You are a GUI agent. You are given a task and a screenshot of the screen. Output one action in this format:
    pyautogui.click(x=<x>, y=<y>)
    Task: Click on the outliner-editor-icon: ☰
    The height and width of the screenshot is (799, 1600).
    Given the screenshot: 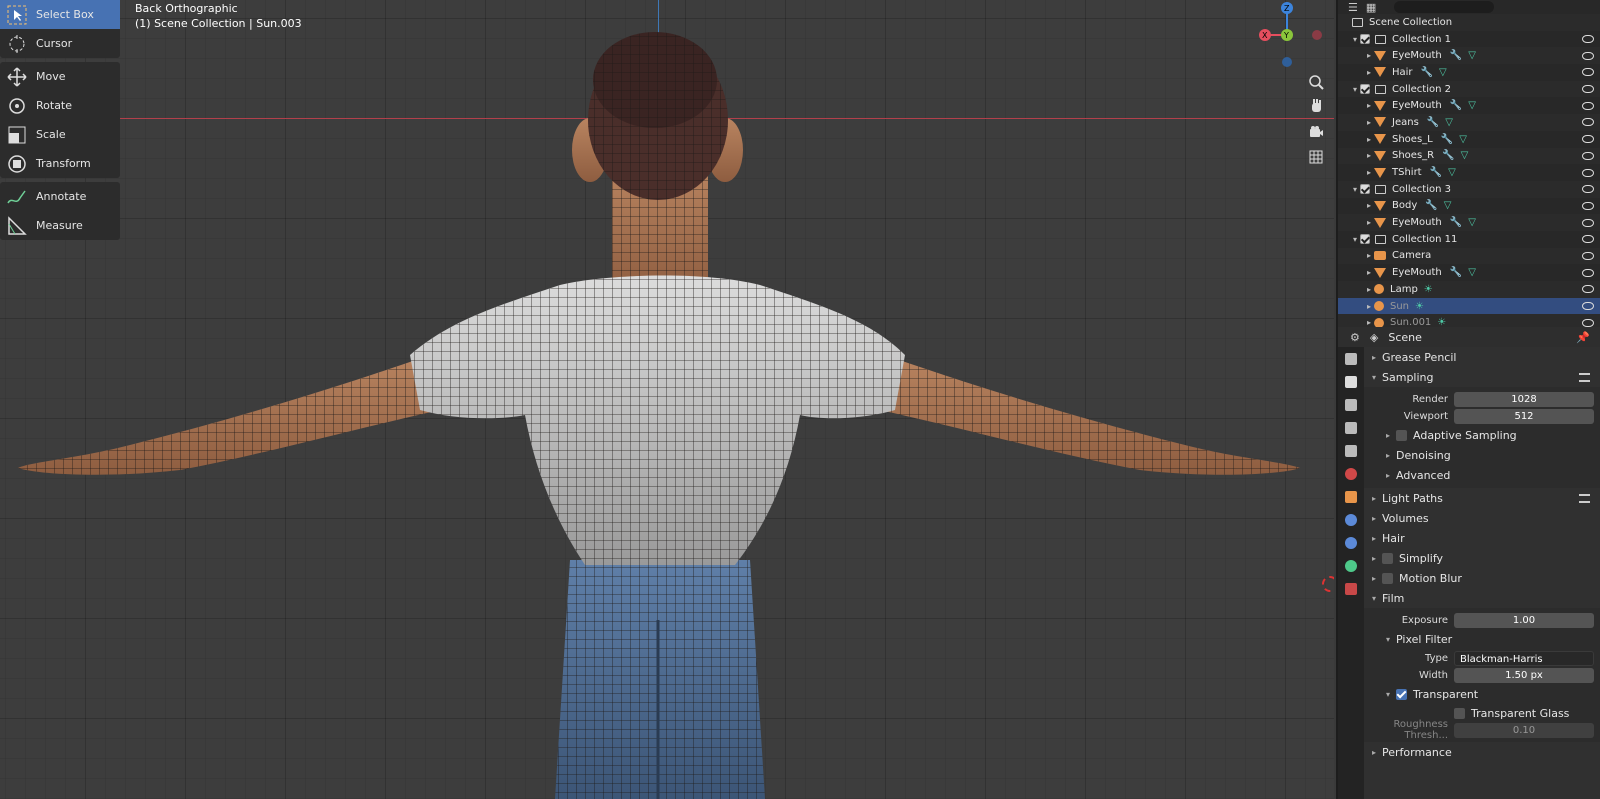 What is the action you would take?
    pyautogui.click(x=1353, y=7)
    